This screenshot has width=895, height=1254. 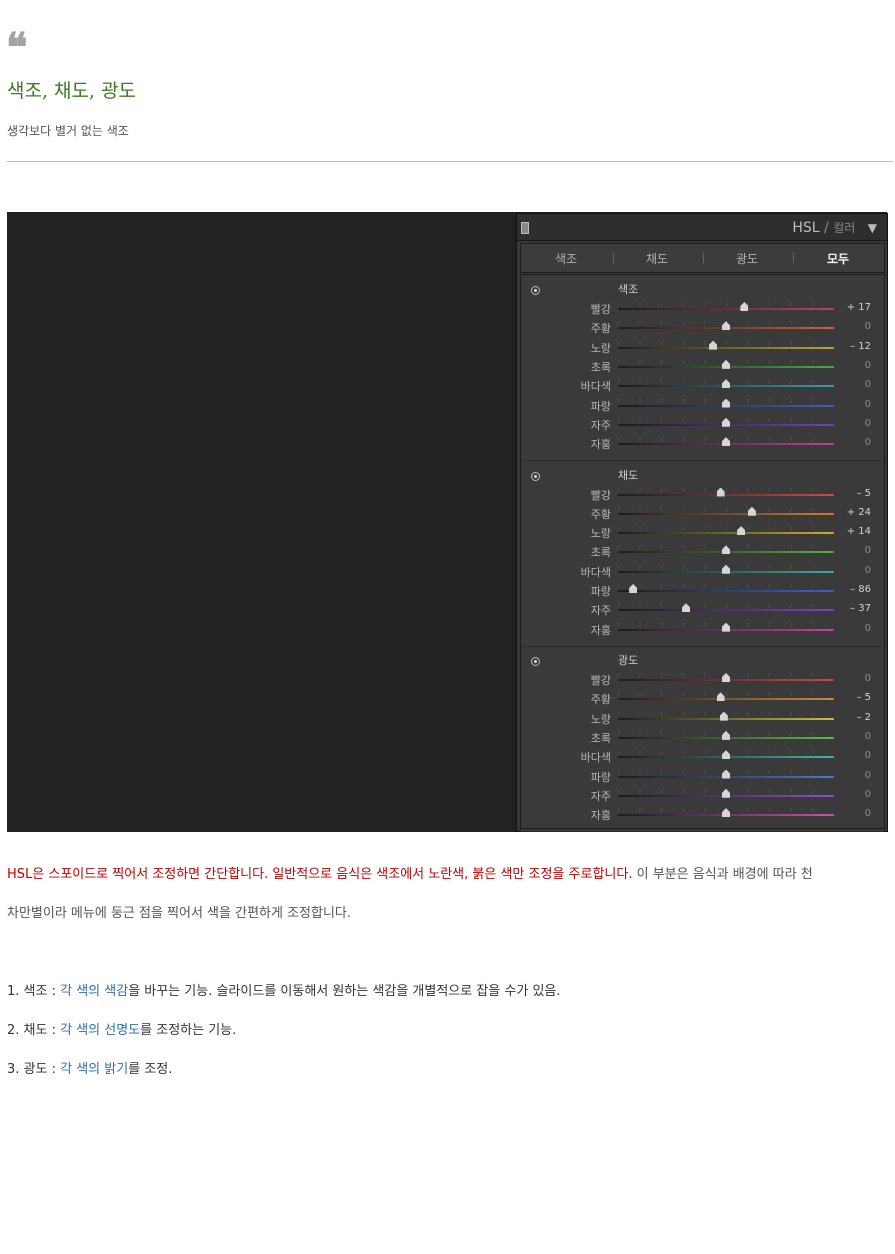 I want to click on slider-label: 주황, so click(x=600, y=514).